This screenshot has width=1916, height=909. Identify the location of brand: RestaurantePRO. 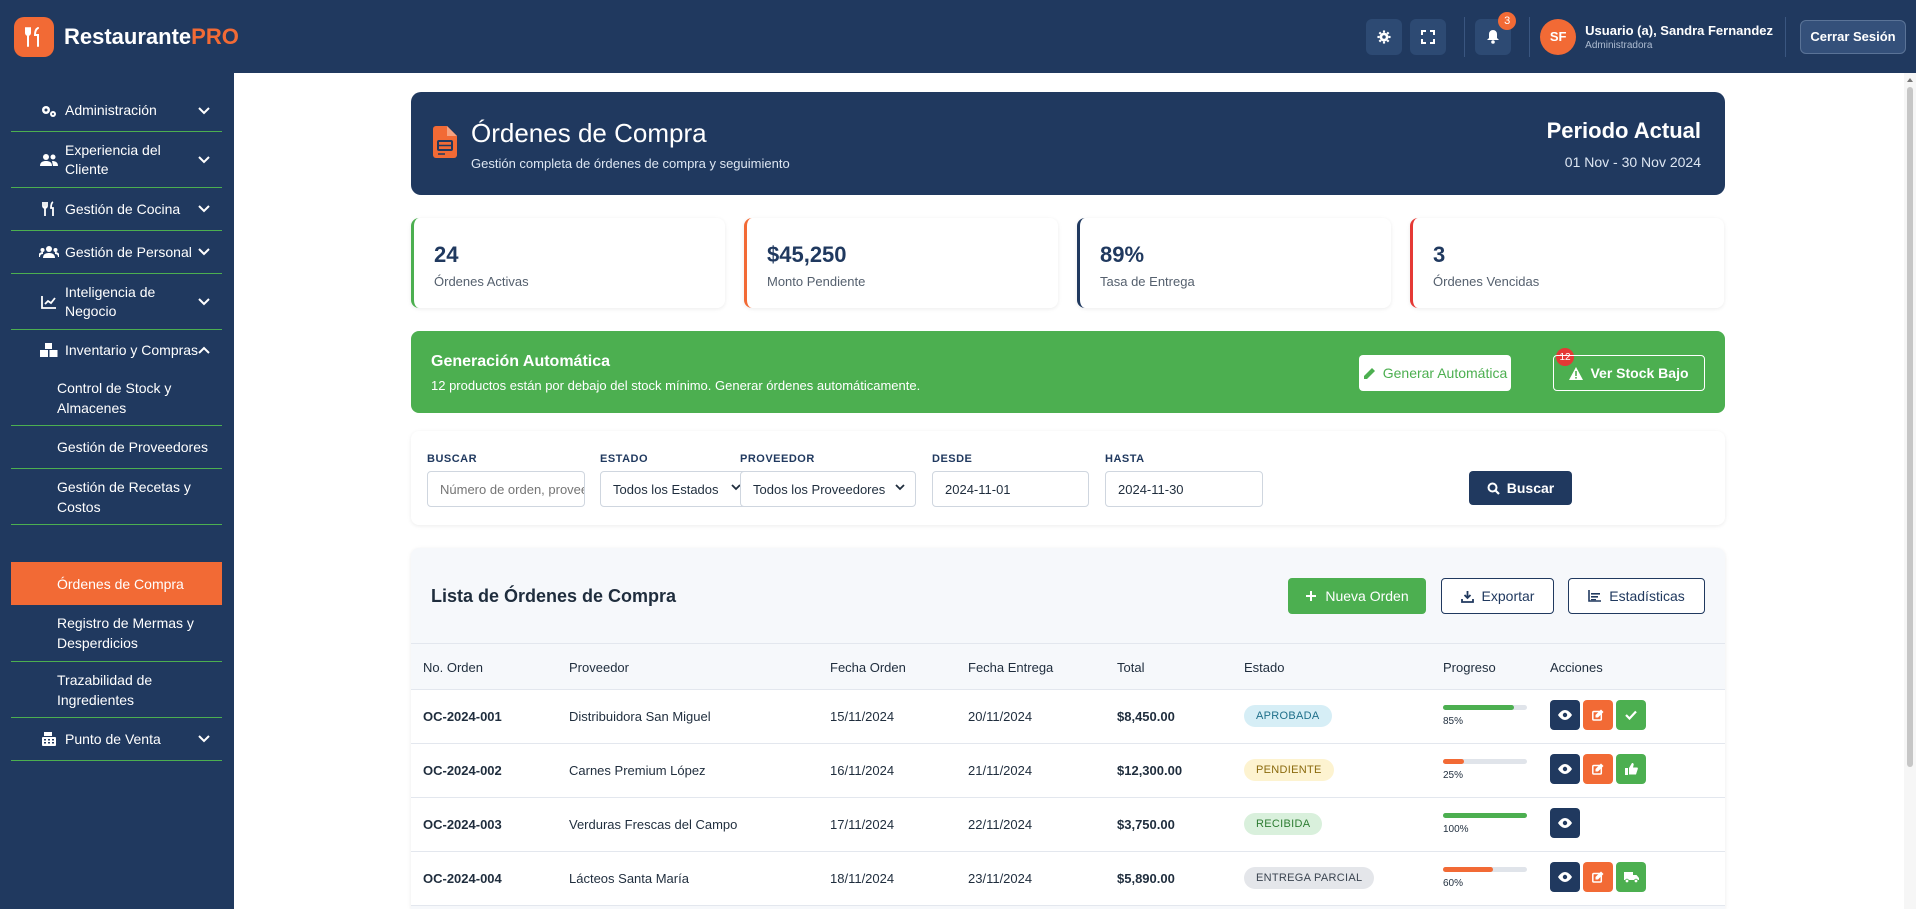
(126, 36).